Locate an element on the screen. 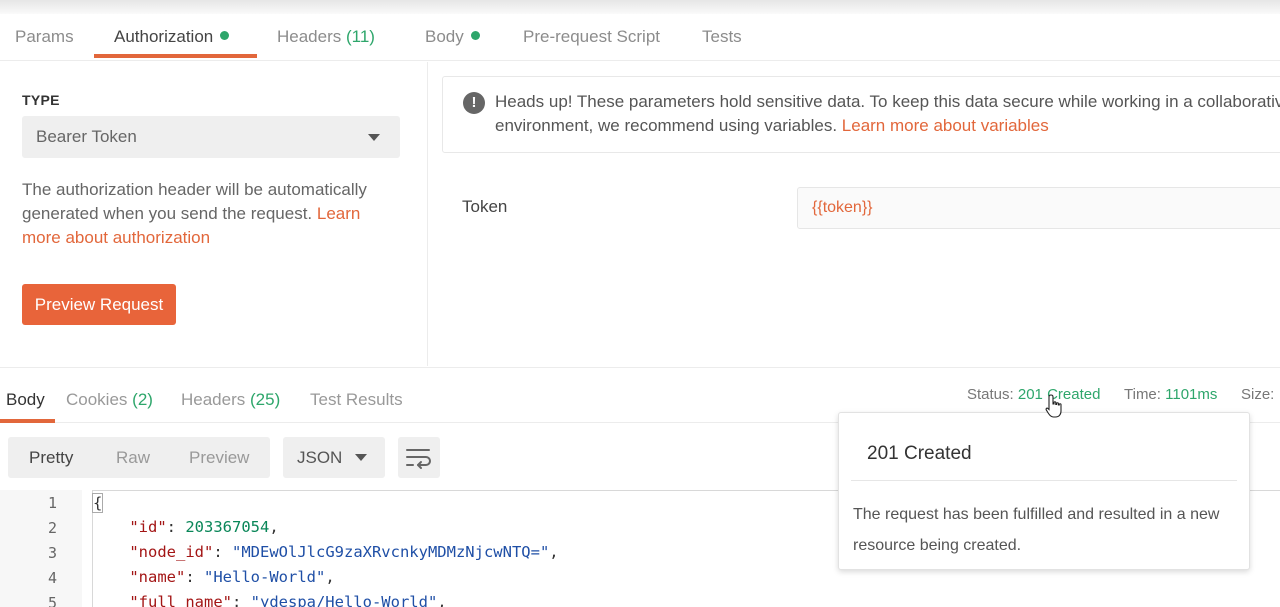  preview-request-button: Preview Request is located at coordinates (99, 304).